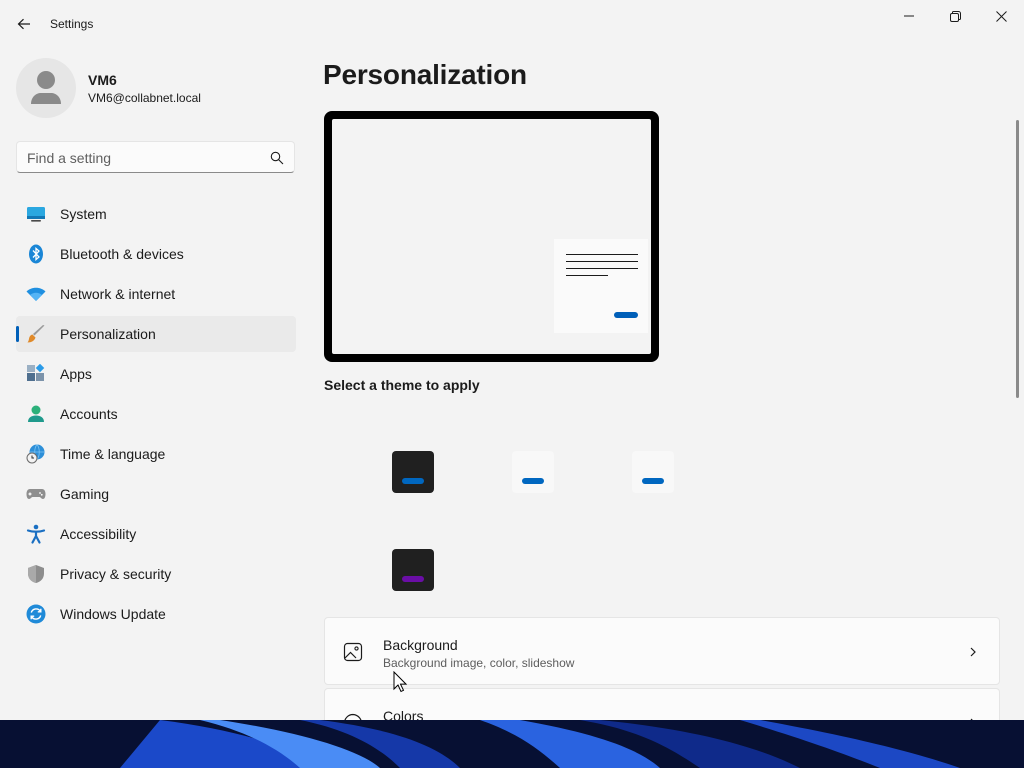 The image size is (1024, 768). I want to click on restore-button, so click(955, 16).